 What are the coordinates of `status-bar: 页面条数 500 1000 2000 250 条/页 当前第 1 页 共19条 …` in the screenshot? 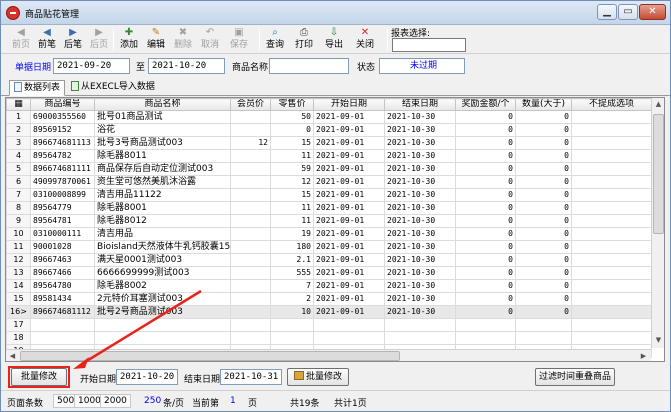 It's located at (335, 400).